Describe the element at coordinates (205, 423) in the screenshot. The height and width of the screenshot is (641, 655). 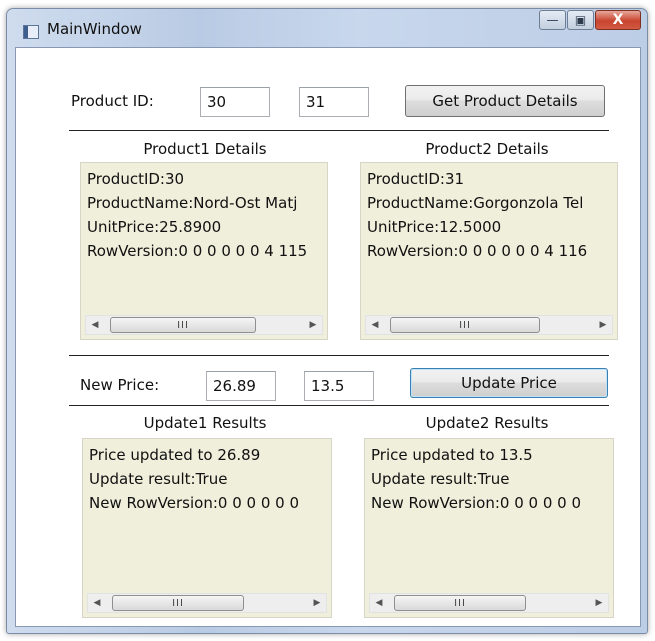
I see `update1-header: Update1 Results` at that location.